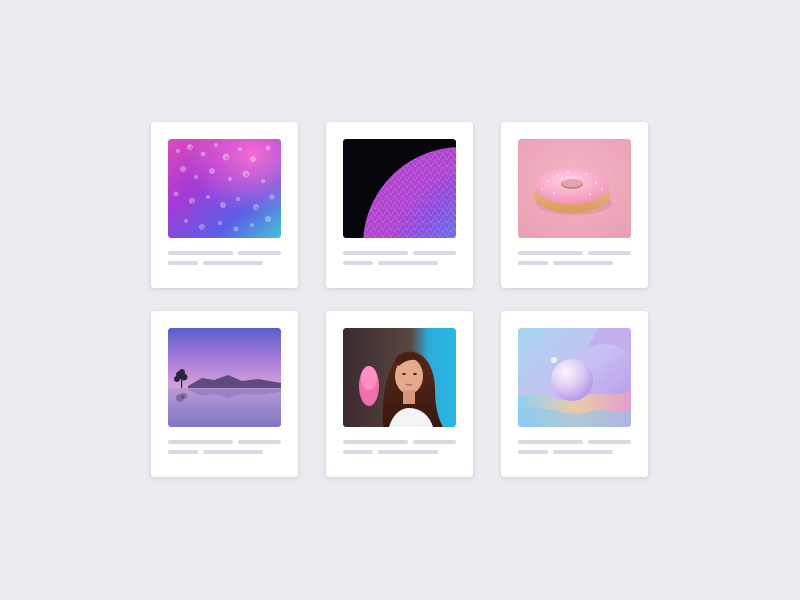 The image size is (800, 600). Describe the element at coordinates (399, 188) in the screenshot. I see `geodesic-sphere-image` at that location.